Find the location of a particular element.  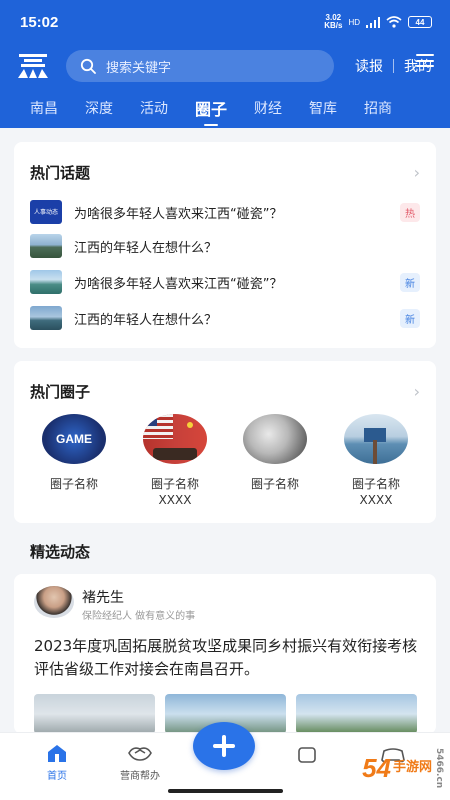

watermark-logo: 54 is located at coordinates (376, 767).